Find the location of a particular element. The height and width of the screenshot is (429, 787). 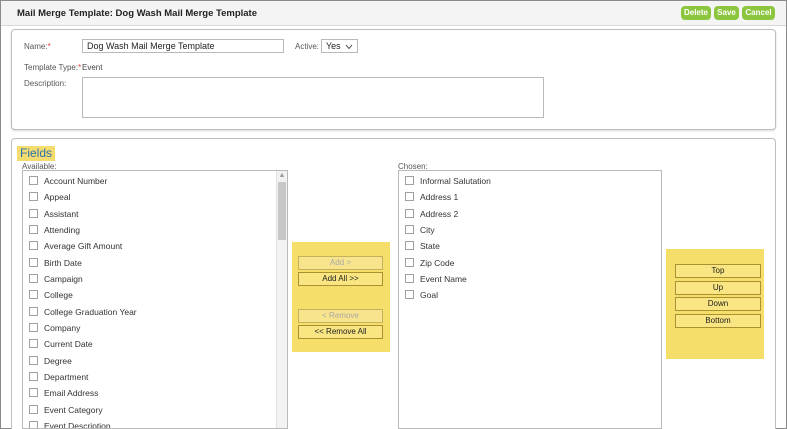

move-up-button: Up is located at coordinates (718, 288).